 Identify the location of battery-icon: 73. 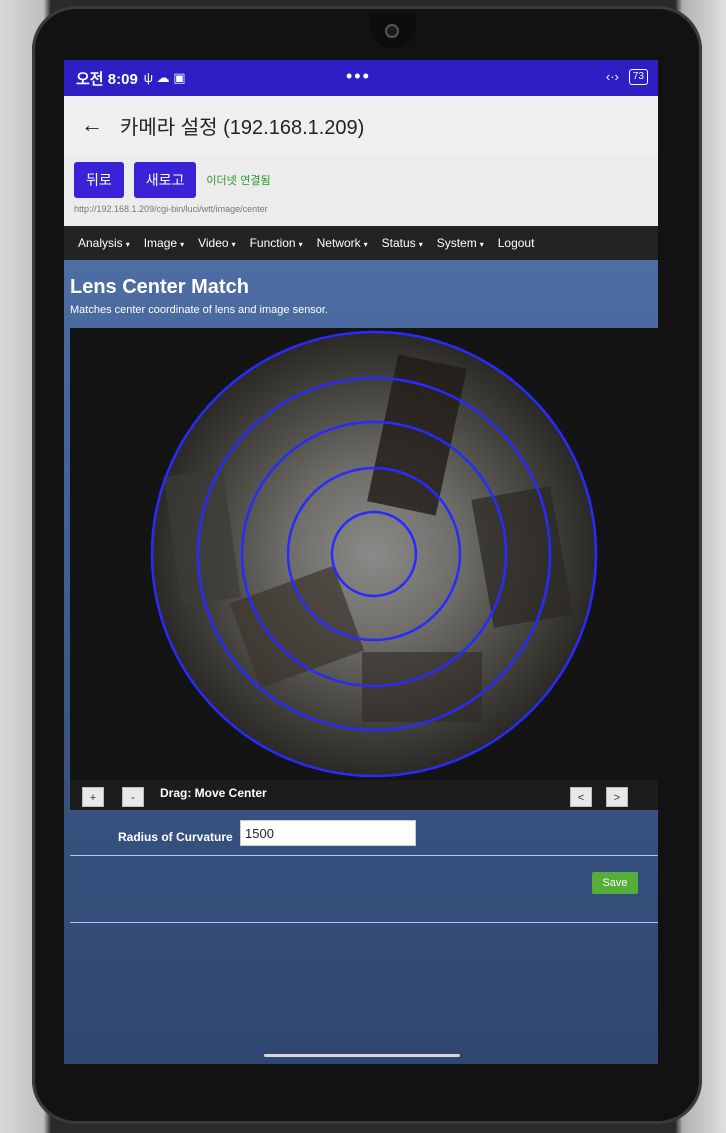
(638, 77).